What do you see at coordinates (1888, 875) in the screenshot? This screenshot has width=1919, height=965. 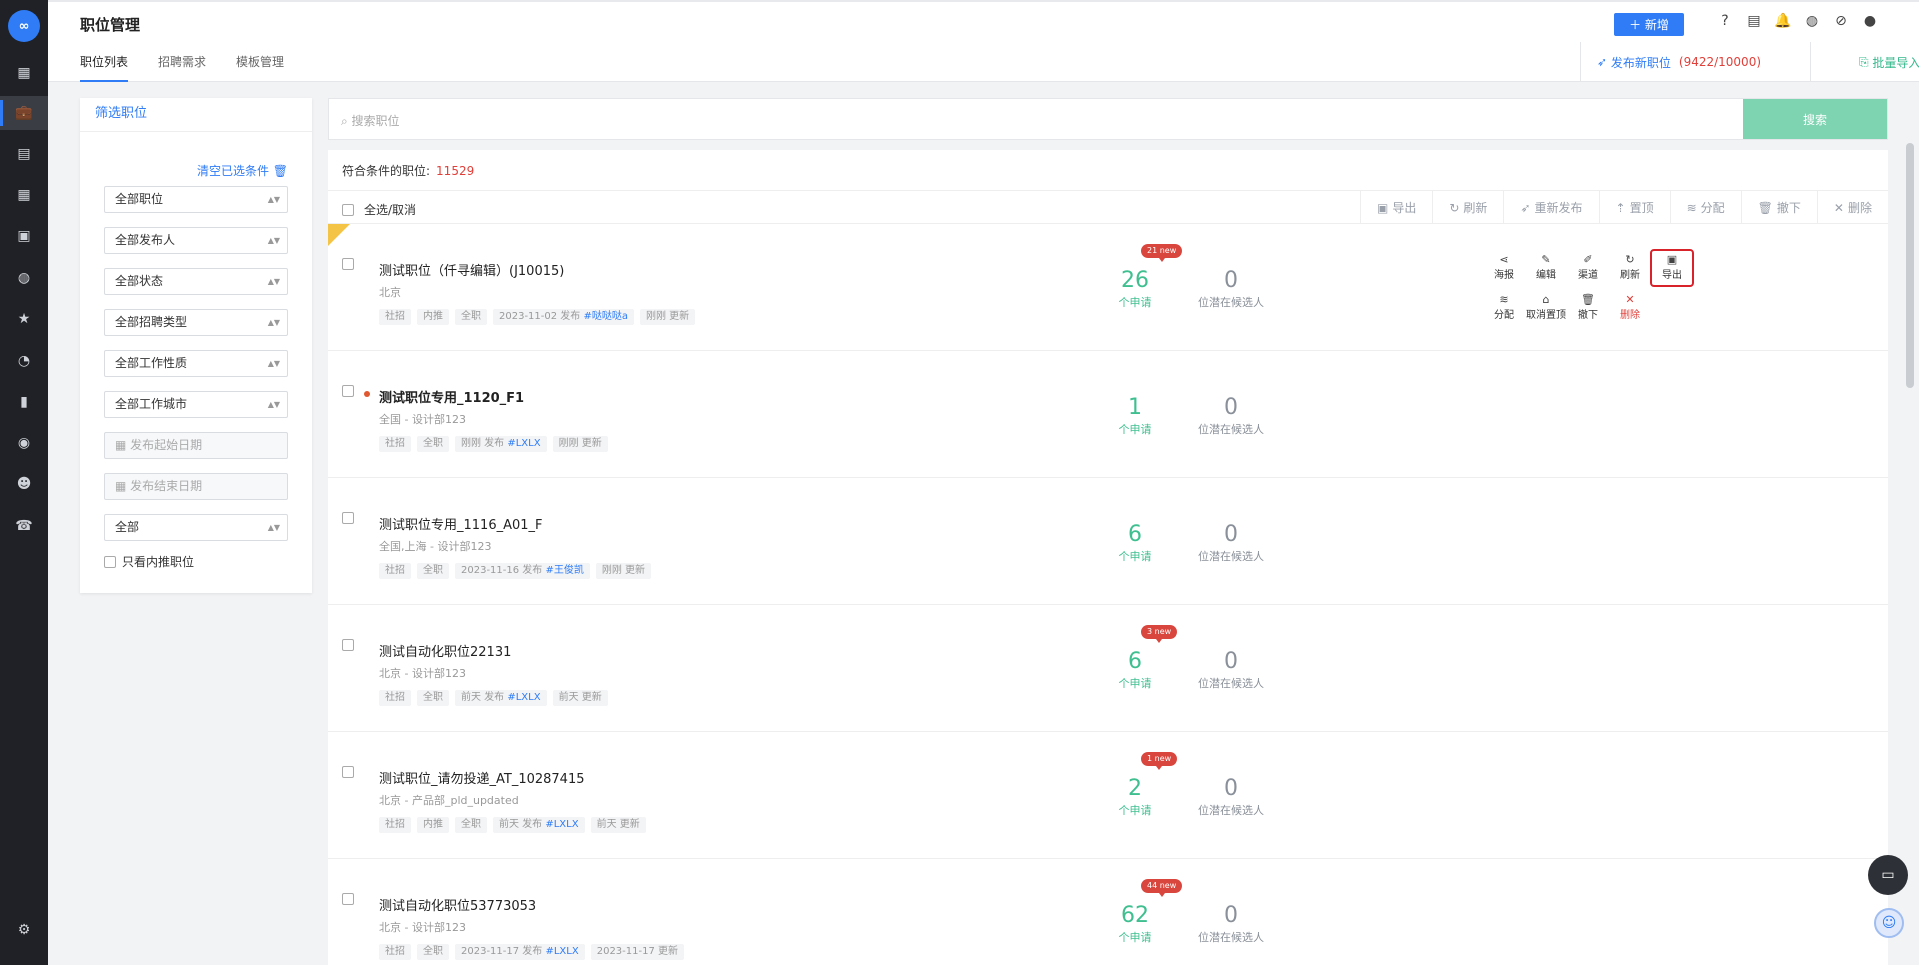 I see `chat-button: ▭` at bounding box center [1888, 875].